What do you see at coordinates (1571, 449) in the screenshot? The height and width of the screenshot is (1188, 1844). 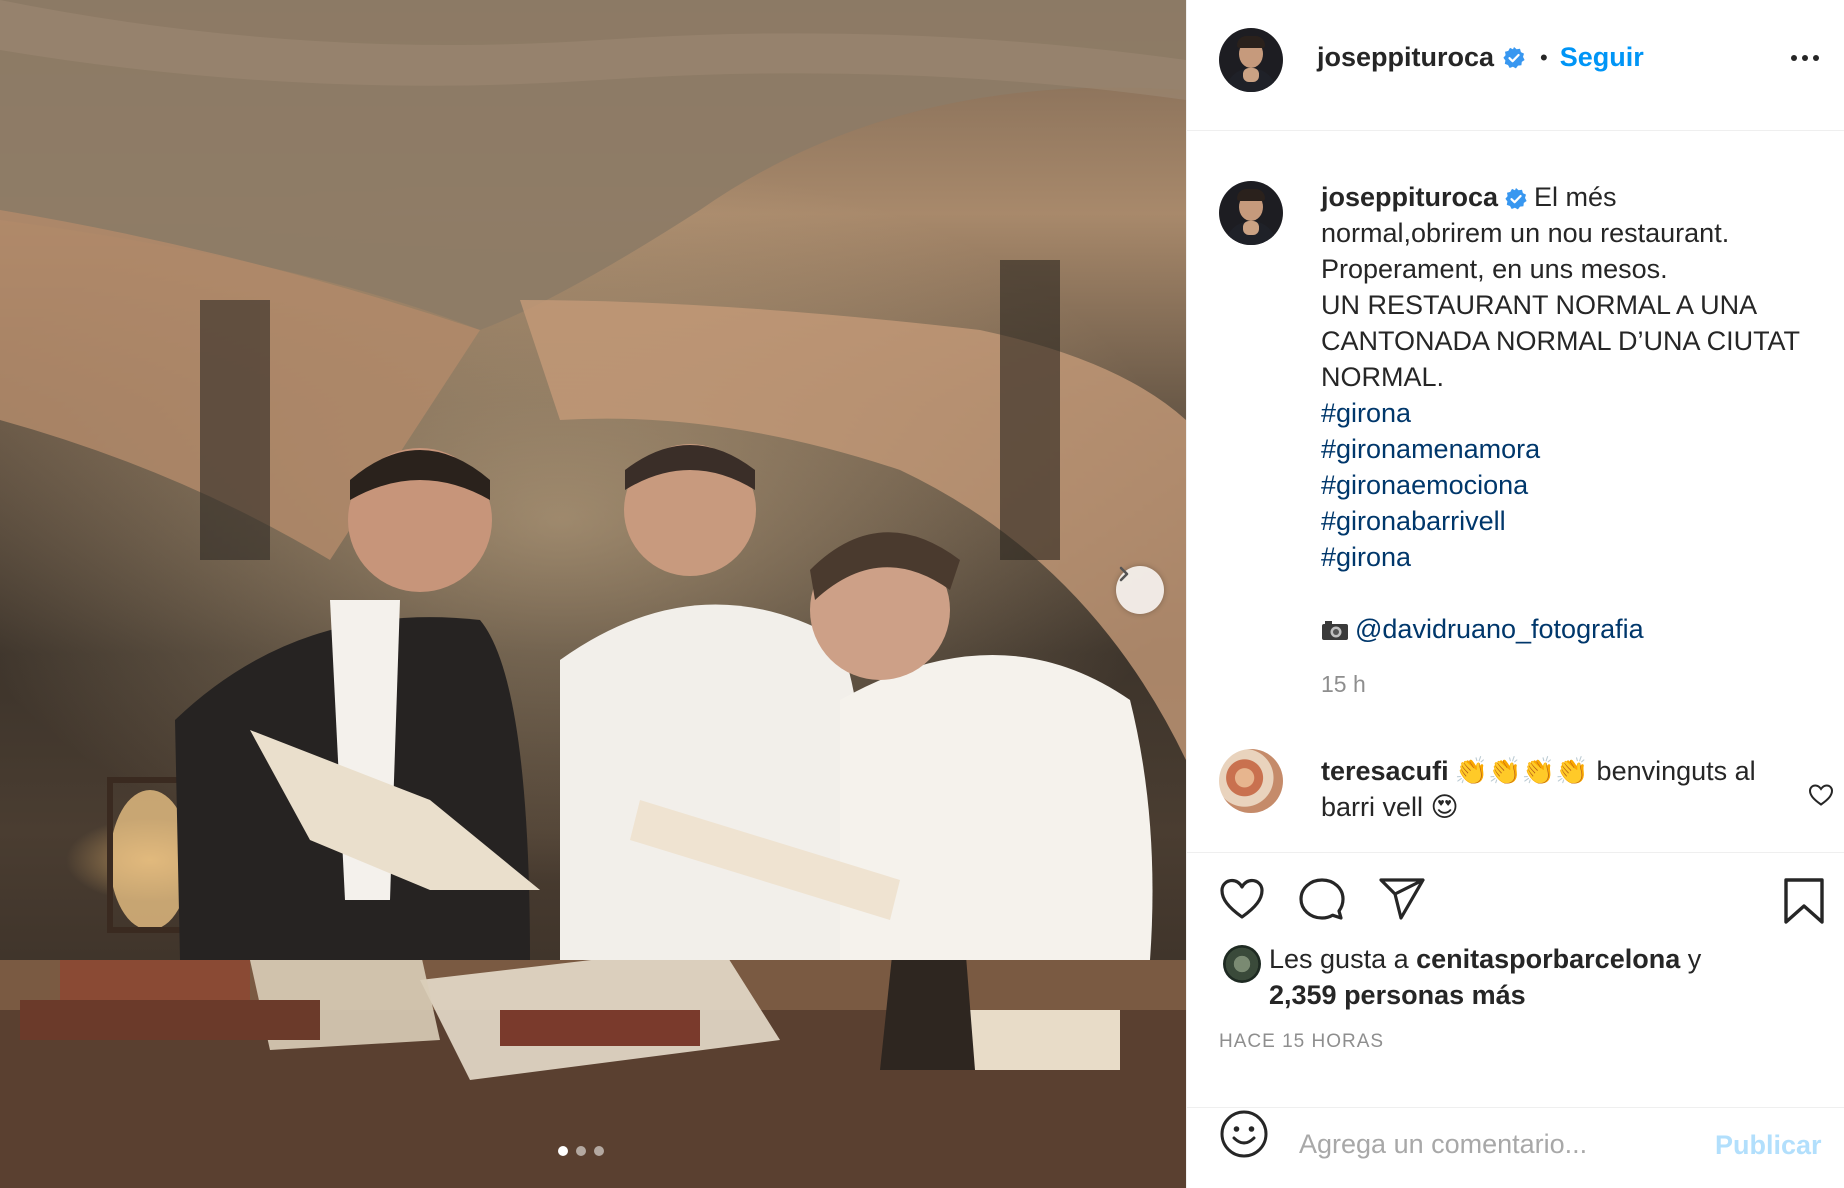 I see `hashtag-link: #gironamenamora` at bounding box center [1571, 449].